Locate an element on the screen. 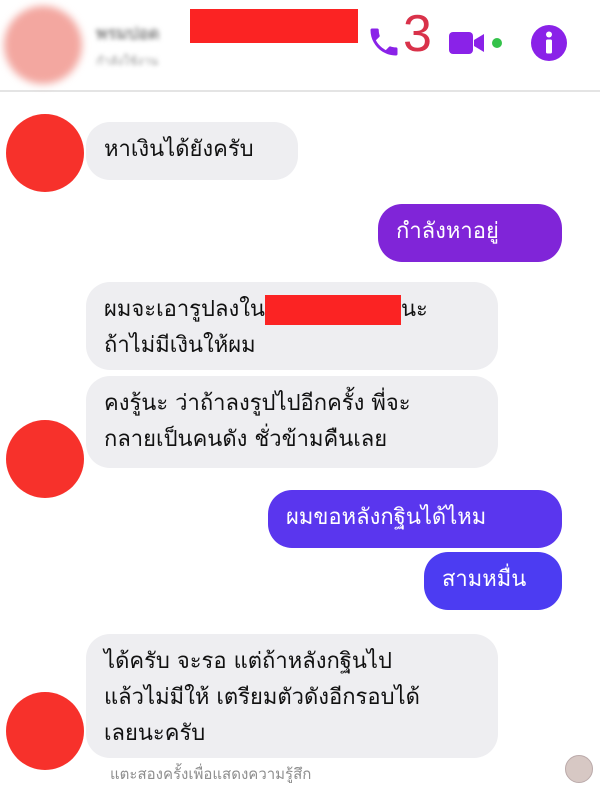 This screenshot has height=807, width=600. message-line: ผมจะเอารูปลงใน นะ is located at coordinates (292, 310).